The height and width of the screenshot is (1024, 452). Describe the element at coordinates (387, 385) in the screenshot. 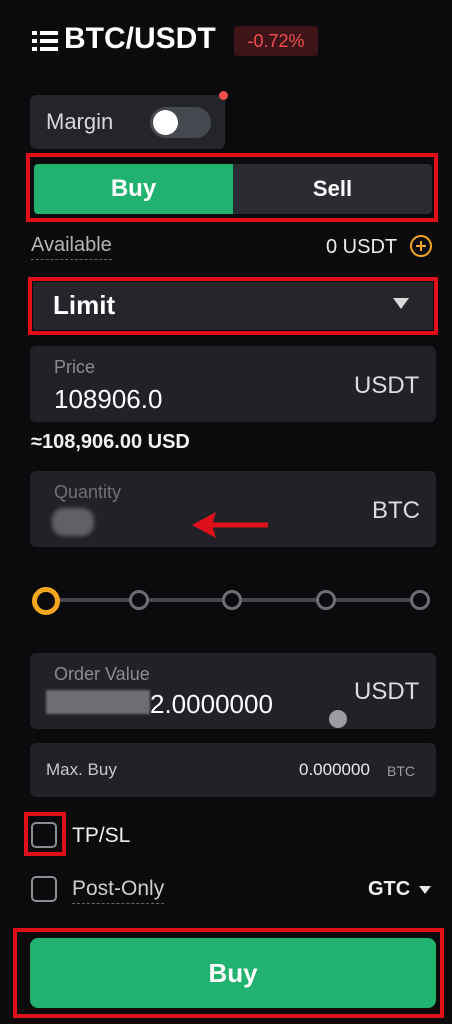

I see `price-unit: USDT` at that location.